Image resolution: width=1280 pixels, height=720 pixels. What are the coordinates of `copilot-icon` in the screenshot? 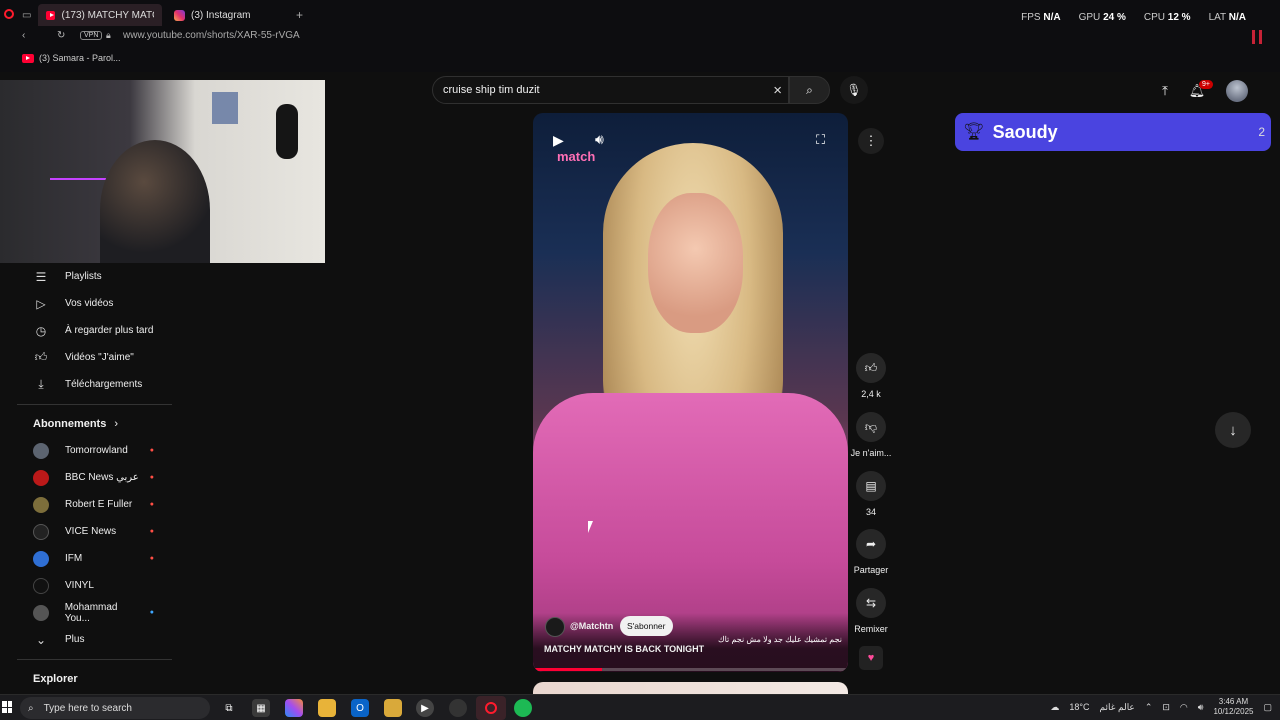 It's located at (294, 708).